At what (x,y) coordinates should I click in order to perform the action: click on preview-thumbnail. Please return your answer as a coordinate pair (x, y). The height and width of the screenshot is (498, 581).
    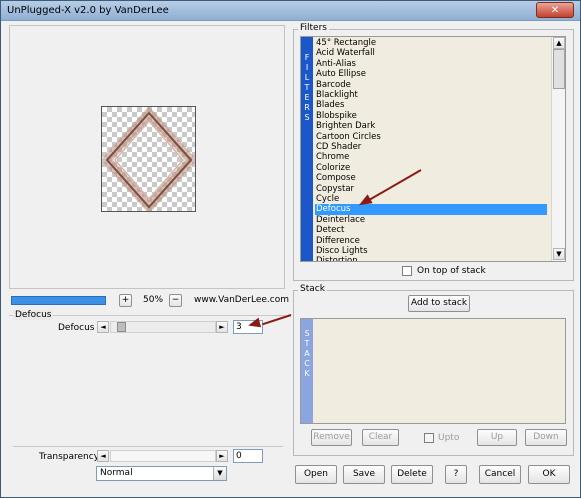
    Looking at the image, I should click on (148, 159).